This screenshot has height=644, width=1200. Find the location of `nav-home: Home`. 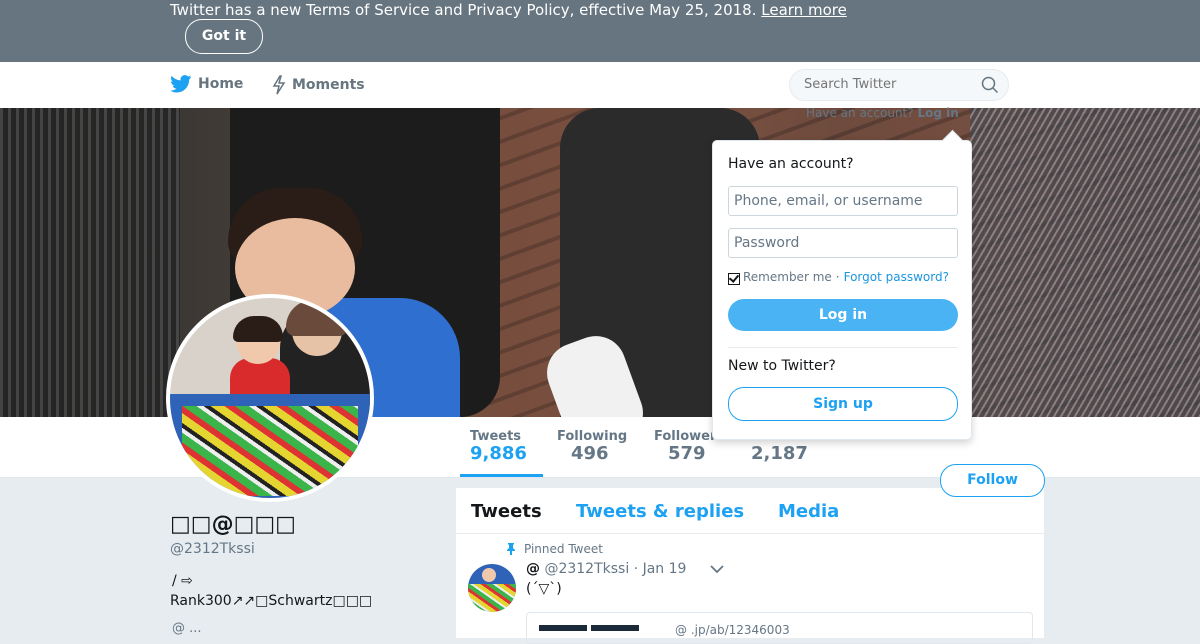

nav-home: Home is located at coordinates (206, 84).